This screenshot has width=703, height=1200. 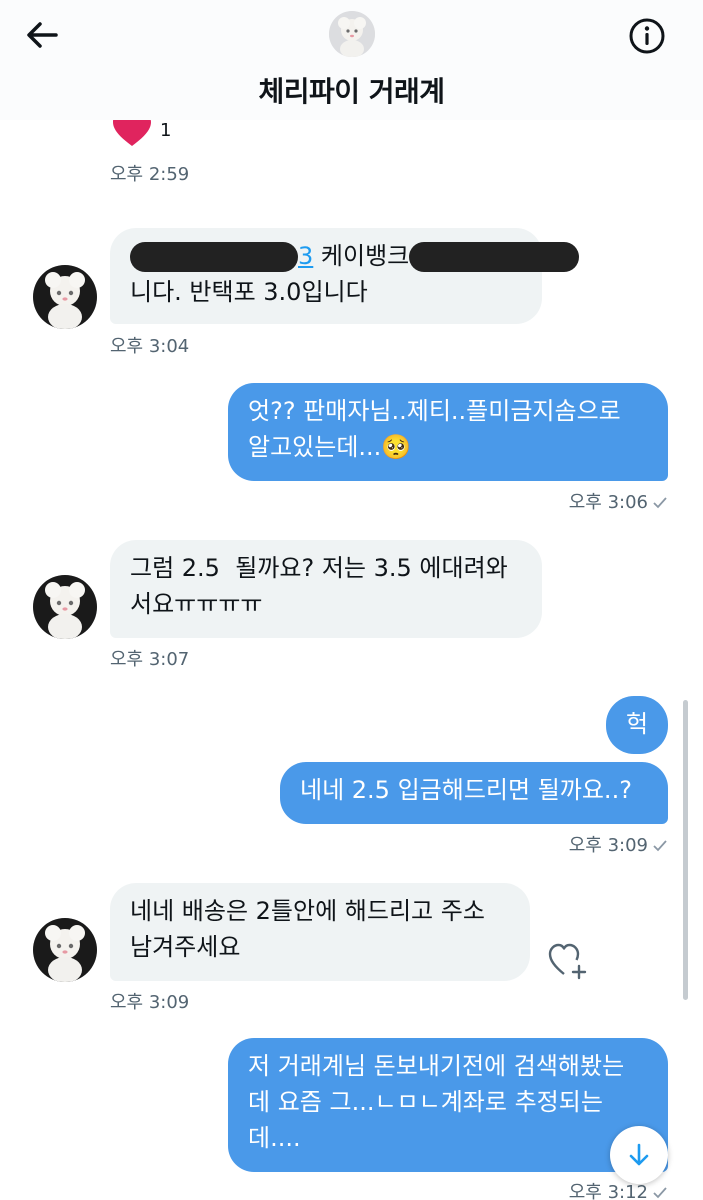 What do you see at coordinates (434, 411) in the screenshot?
I see `message-line: 엇?? 판매자님..제티..플미금지솜으로` at bounding box center [434, 411].